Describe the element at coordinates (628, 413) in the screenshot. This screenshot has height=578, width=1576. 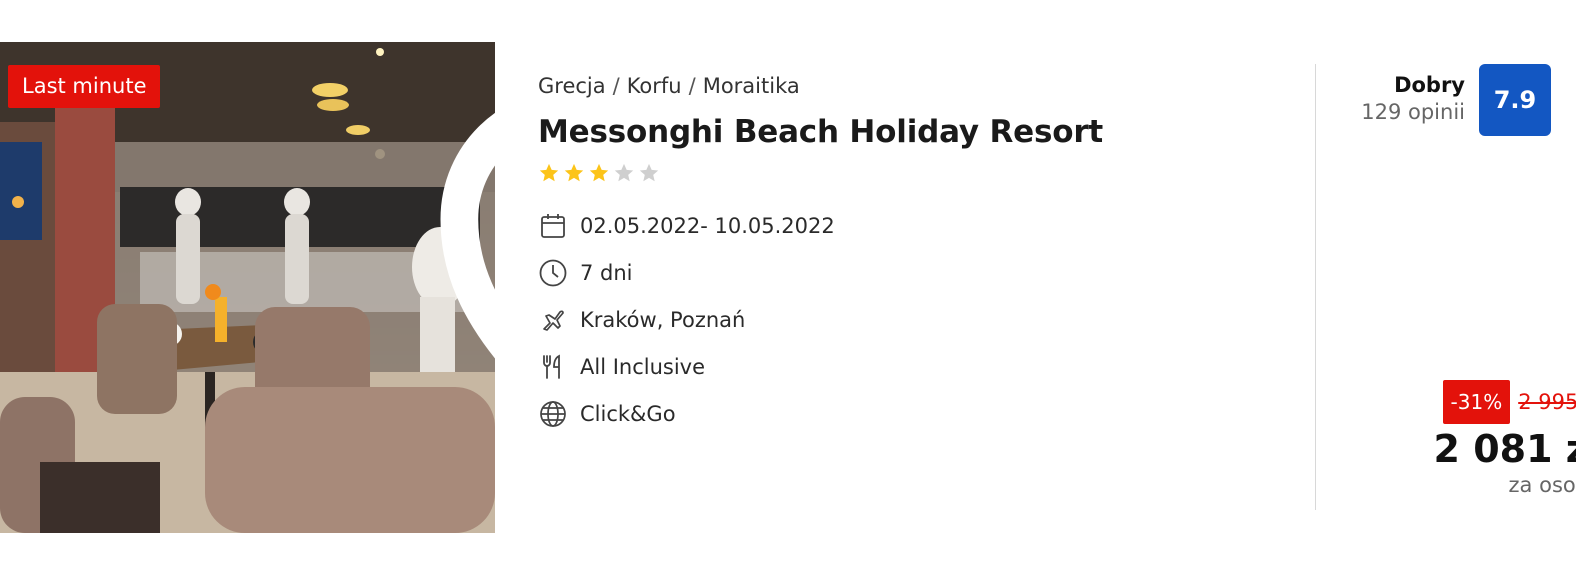
I see `detail-organizer-text: Click&Go` at that location.